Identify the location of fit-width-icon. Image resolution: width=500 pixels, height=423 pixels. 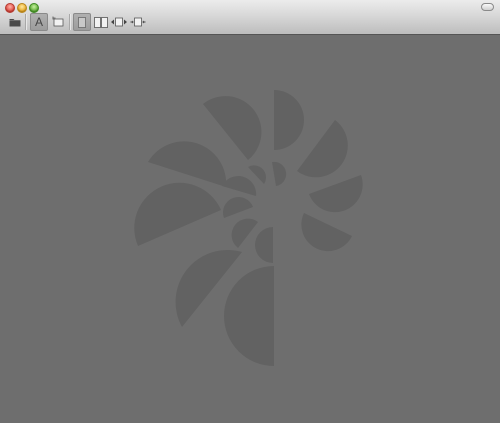
(119, 22).